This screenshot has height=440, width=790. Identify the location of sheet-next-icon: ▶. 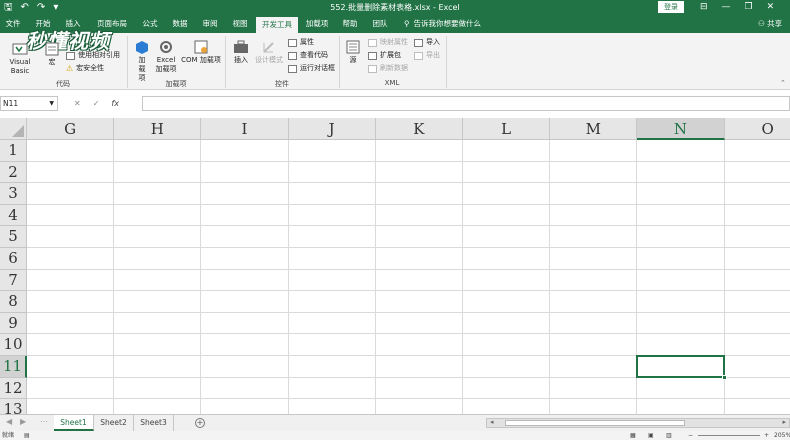
(23, 421).